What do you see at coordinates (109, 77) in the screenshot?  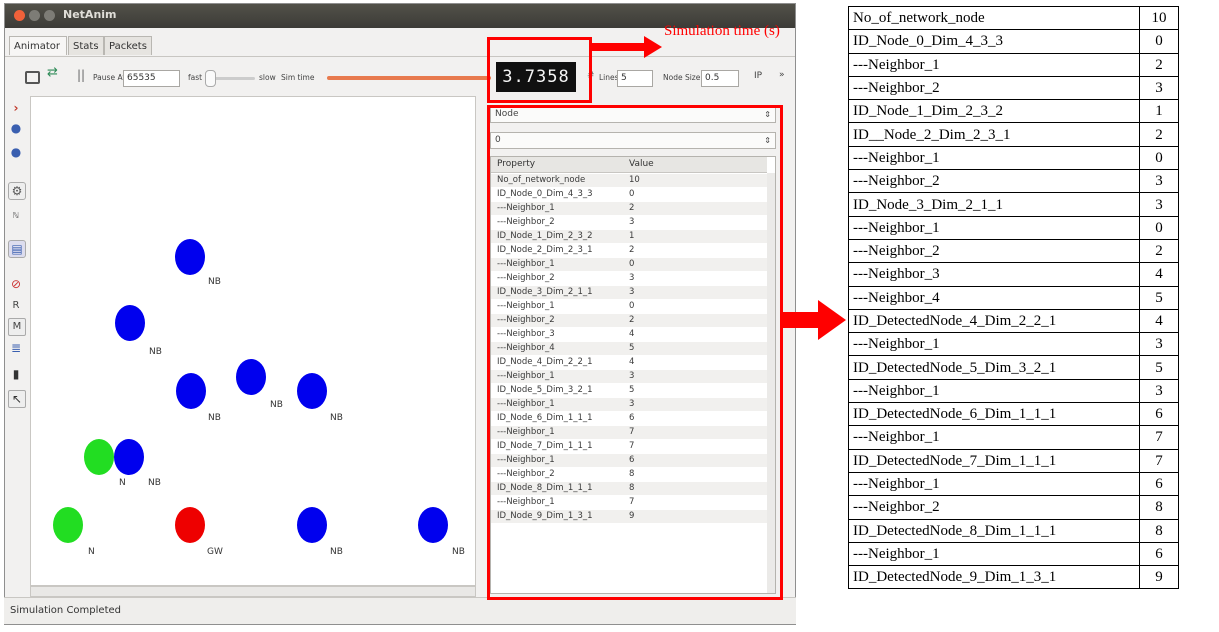 I see `pause-at-label: Pause At` at bounding box center [109, 77].